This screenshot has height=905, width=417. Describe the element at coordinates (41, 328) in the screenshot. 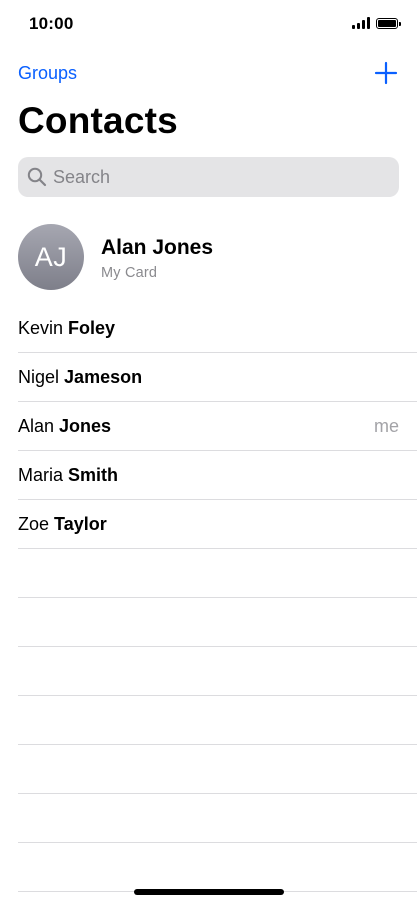

I see `contact-first-name: Kevin` at that location.